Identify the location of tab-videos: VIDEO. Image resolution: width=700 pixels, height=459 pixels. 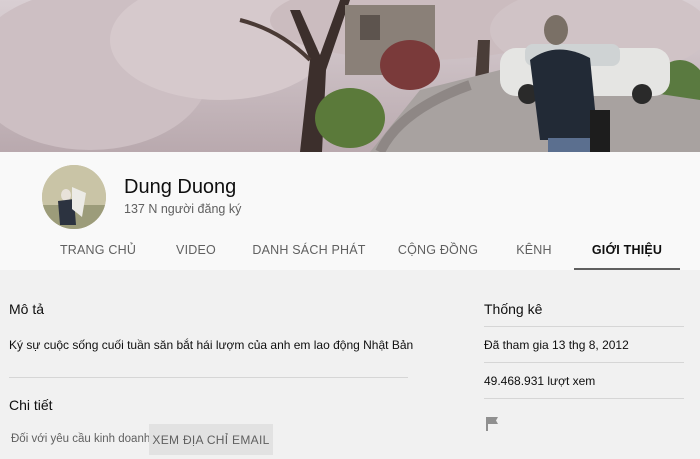
(196, 251).